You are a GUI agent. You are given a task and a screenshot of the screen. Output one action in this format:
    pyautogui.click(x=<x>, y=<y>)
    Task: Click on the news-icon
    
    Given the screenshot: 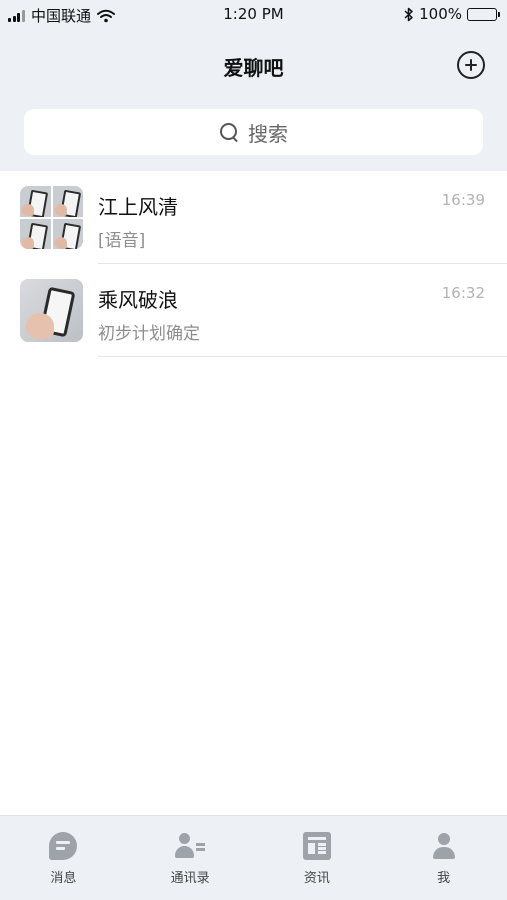 What is the action you would take?
    pyautogui.click(x=316, y=846)
    